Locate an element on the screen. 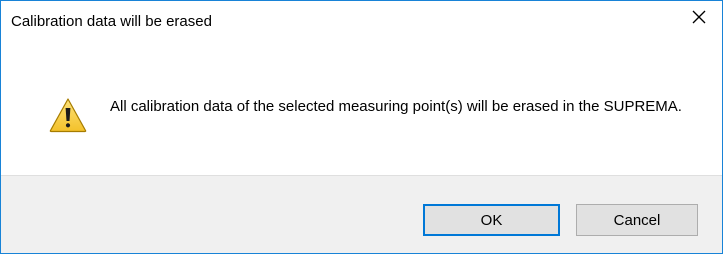  close-icon is located at coordinates (699, 16).